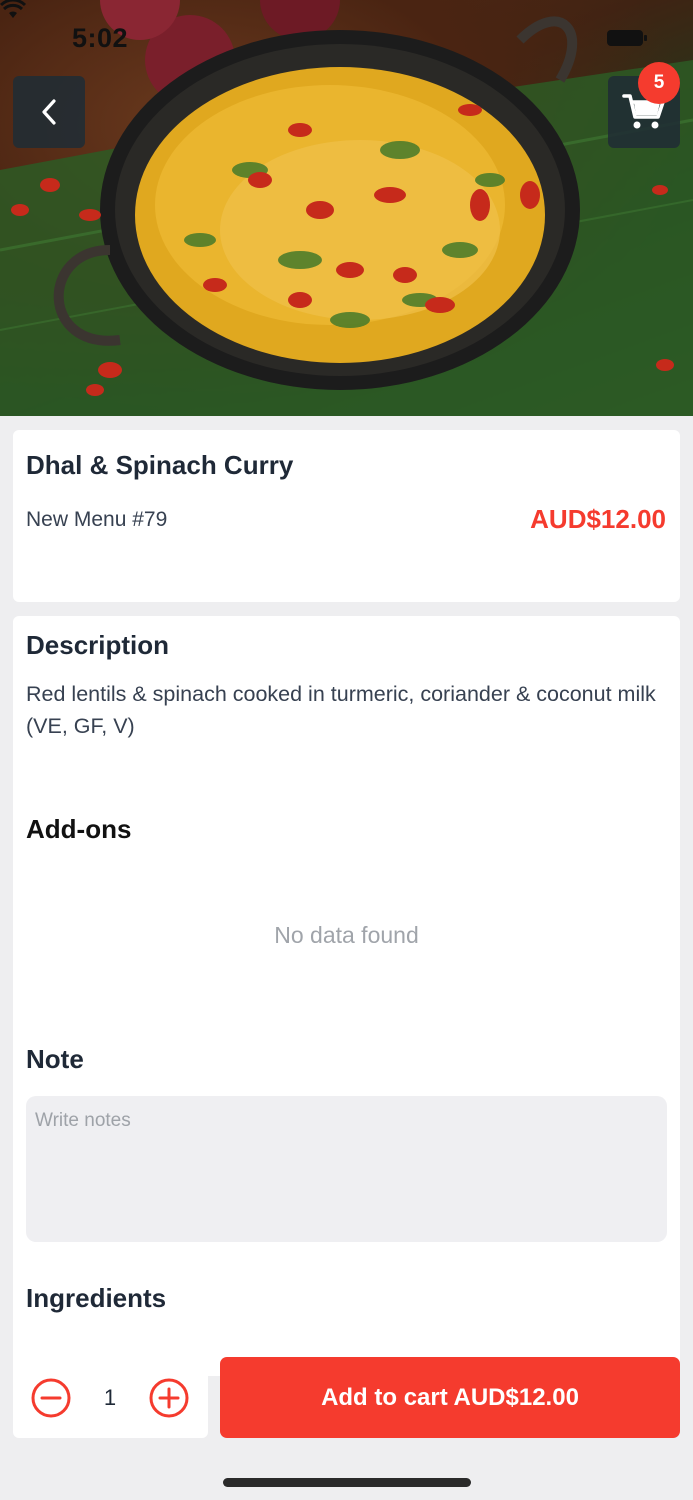 The width and height of the screenshot is (693, 1500). Describe the element at coordinates (323, 23) in the screenshot. I see `status-icons` at that location.